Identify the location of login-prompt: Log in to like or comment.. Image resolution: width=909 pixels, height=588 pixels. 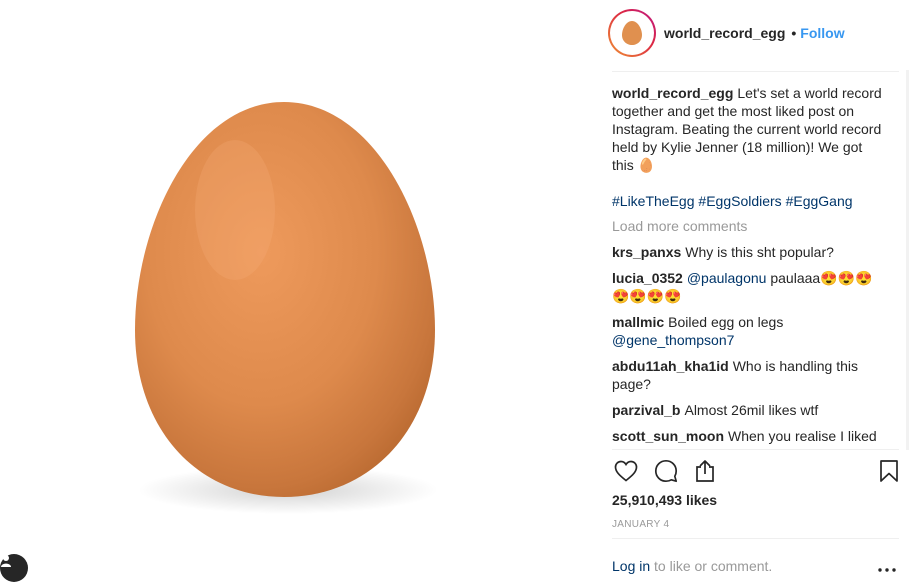
(692, 566).